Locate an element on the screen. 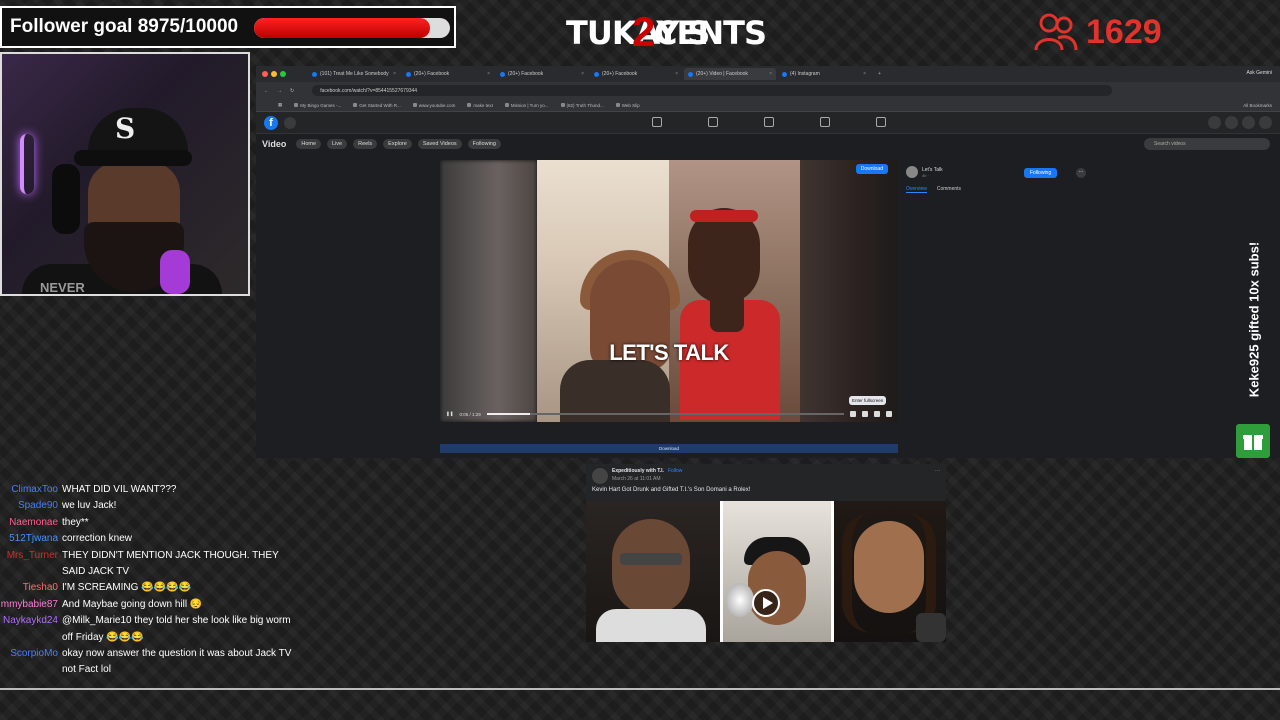  url-field: facebook.com/watch/?v=854415527679344 is located at coordinates (712, 90).